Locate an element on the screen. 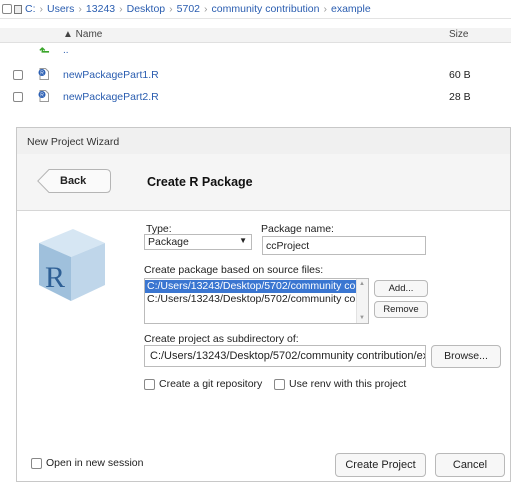 The width and height of the screenshot is (511, 482). file-name-link: newPackagePart2.R is located at coordinates (111, 97).